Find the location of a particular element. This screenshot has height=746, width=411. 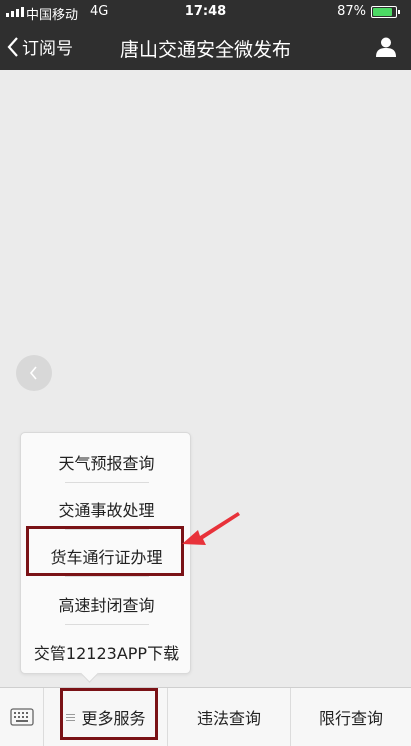

tab-restriction-query: 限行查询 is located at coordinates (351, 717).